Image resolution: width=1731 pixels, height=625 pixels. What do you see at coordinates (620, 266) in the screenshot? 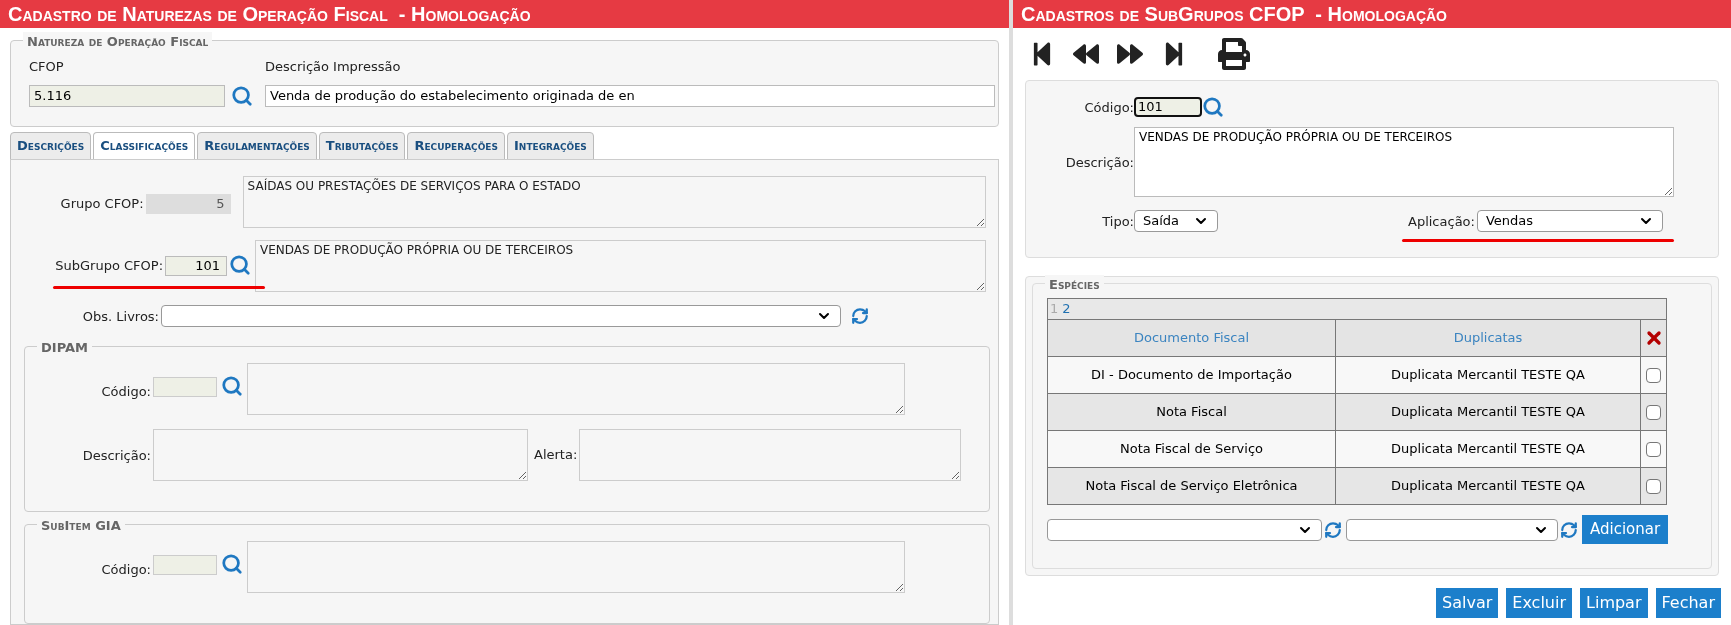
I see `text-area: VENDAS DE PRODUÇÃO PRÓPRIA OU DE TERCEIROS` at bounding box center [620, 266].